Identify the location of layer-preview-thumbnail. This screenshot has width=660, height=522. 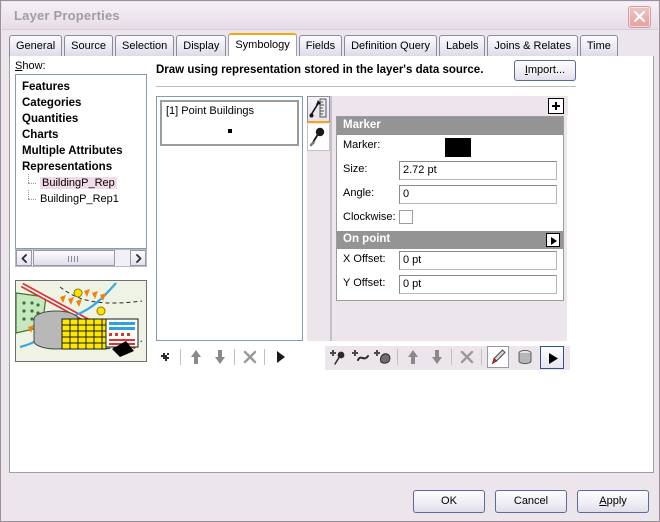
(81, 321).